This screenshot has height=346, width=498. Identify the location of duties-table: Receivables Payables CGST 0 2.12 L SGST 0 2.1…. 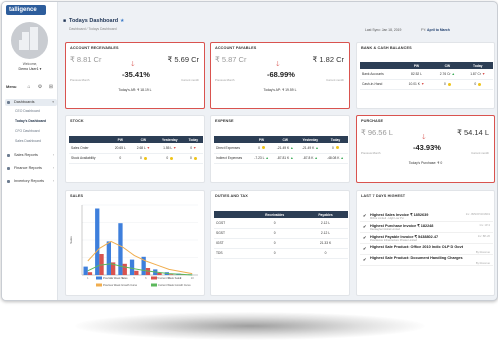
(281, 235).